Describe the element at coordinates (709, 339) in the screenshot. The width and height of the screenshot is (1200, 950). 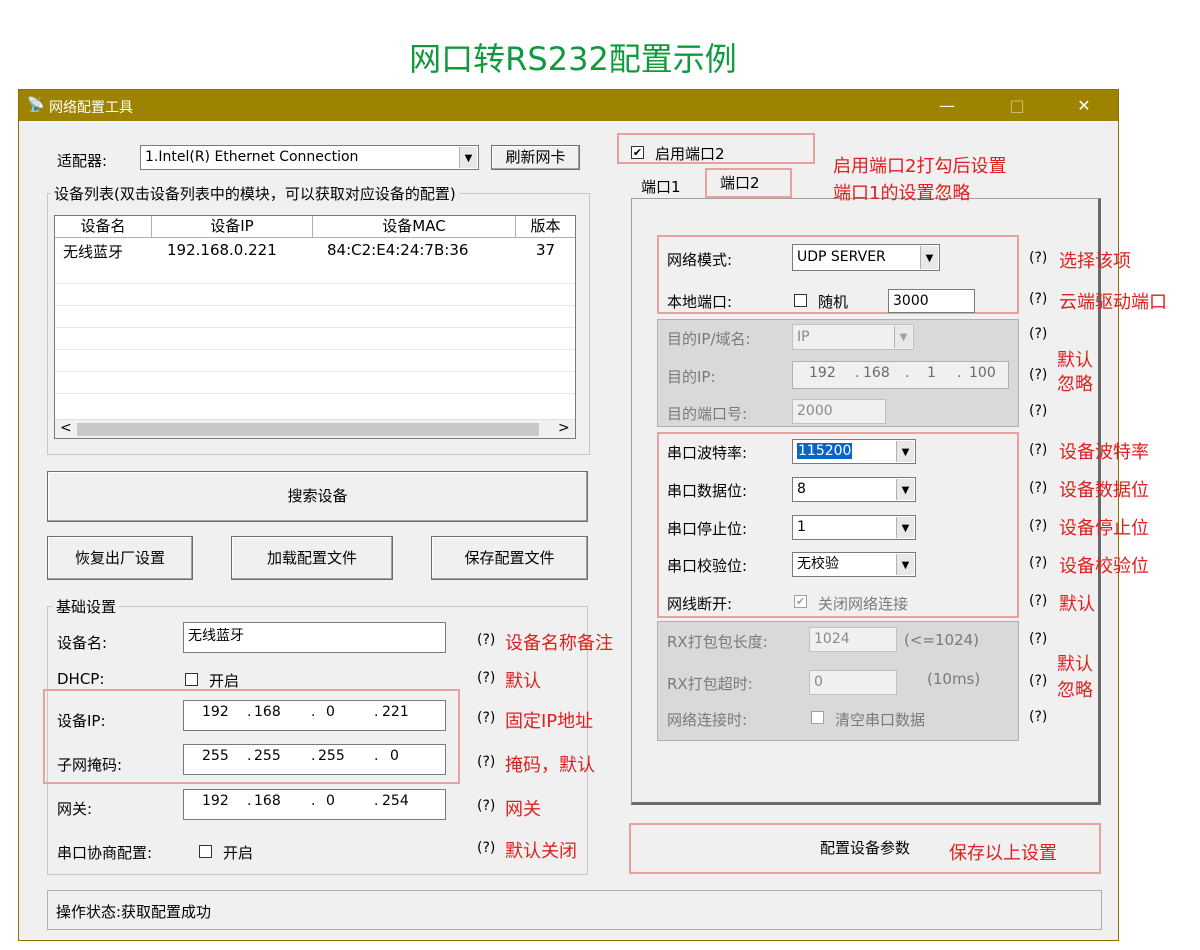
I see `dest-host-label: 目的IP/域名:` at that location.